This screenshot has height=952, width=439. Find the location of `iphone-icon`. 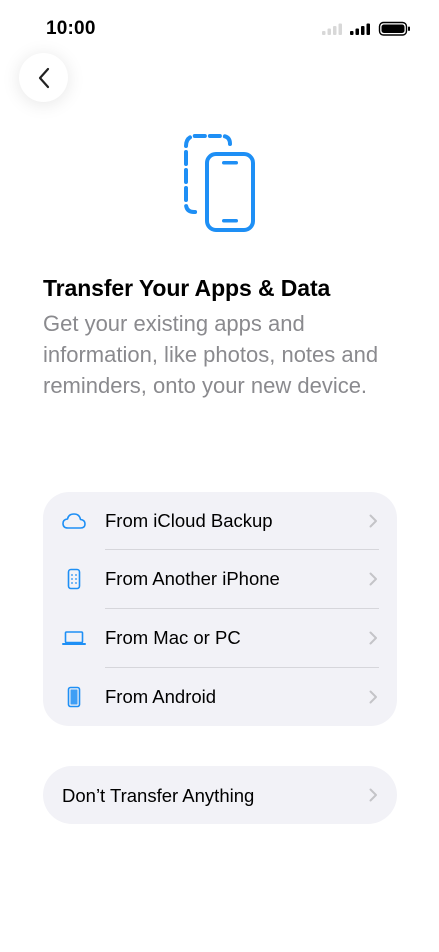

iphone-icon is located at coordinates (74, 579).